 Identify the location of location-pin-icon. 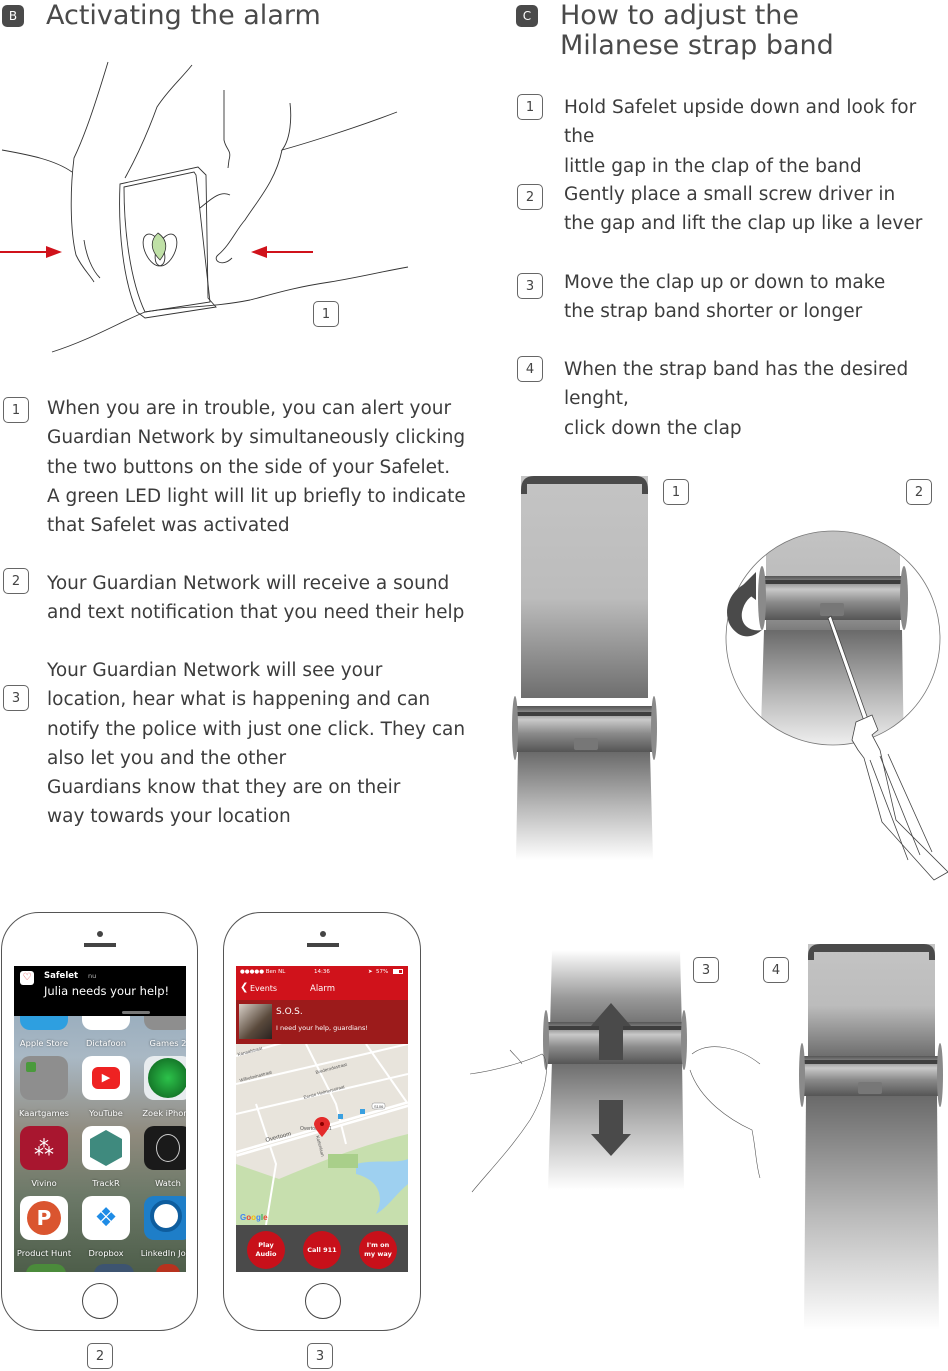
(322, 1127).